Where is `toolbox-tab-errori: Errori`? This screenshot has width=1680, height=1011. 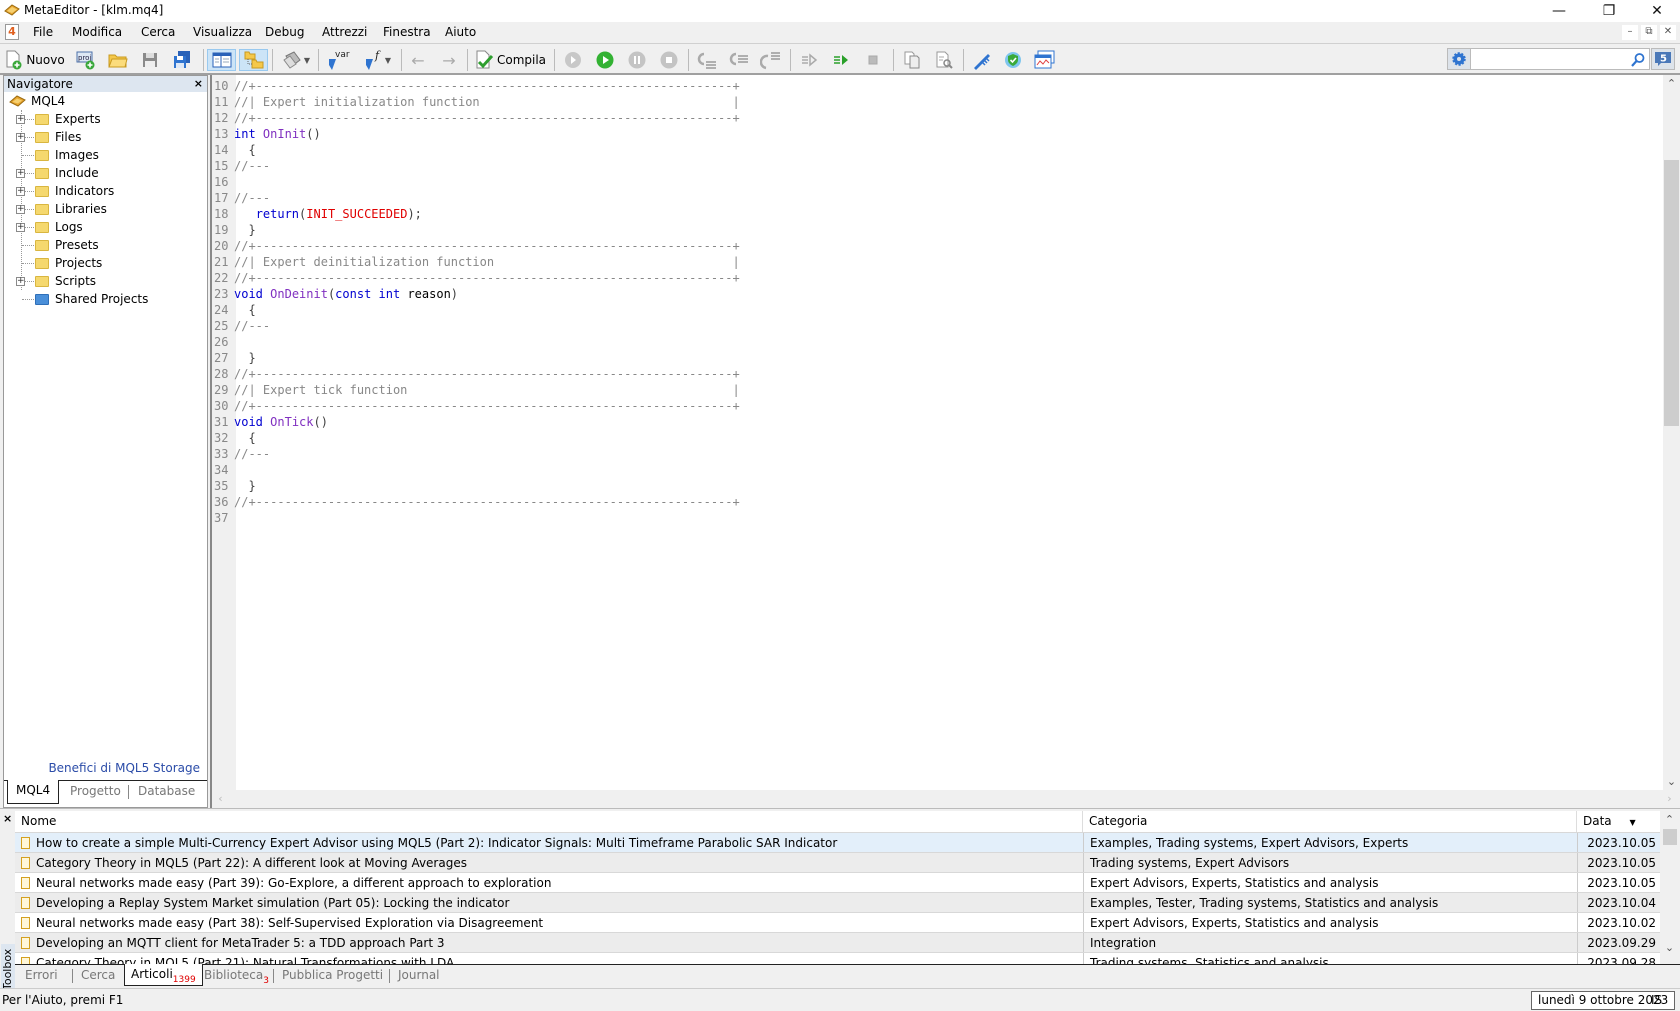 toolbox-tab-errori: Errori is located at coordinates (41, 976).